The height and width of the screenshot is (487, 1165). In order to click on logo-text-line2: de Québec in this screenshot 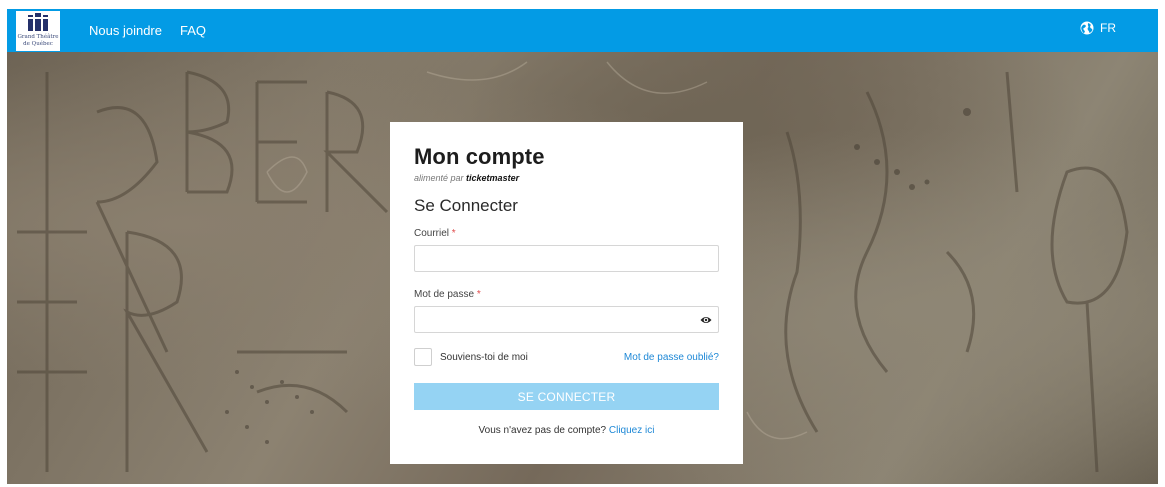, I will do `click(38, 43)`.